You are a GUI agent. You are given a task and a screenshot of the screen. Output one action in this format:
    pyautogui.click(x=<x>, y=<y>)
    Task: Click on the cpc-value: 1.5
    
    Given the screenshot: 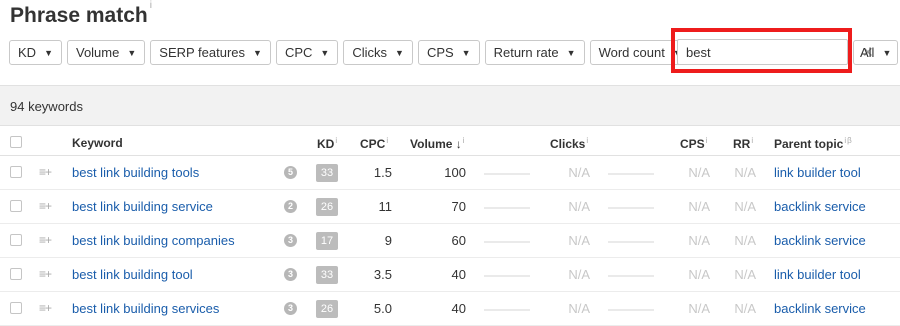 What is the action you would take?
    pyautogui.click(x=382, y=172)
    